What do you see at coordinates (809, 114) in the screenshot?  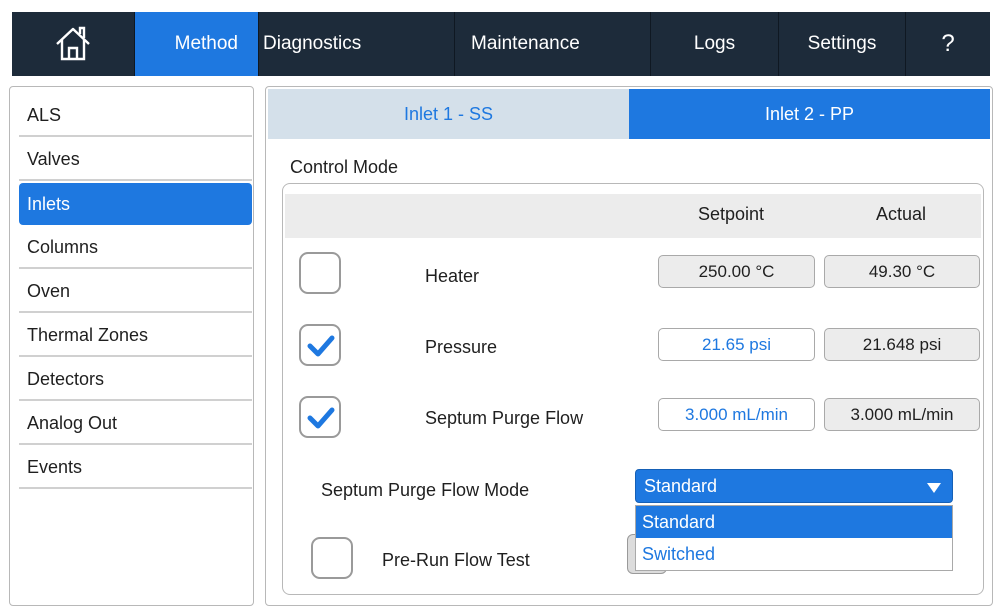 I see `tab-inlet-2: Inlet 2 - PP` at bounding box center [809, 114].